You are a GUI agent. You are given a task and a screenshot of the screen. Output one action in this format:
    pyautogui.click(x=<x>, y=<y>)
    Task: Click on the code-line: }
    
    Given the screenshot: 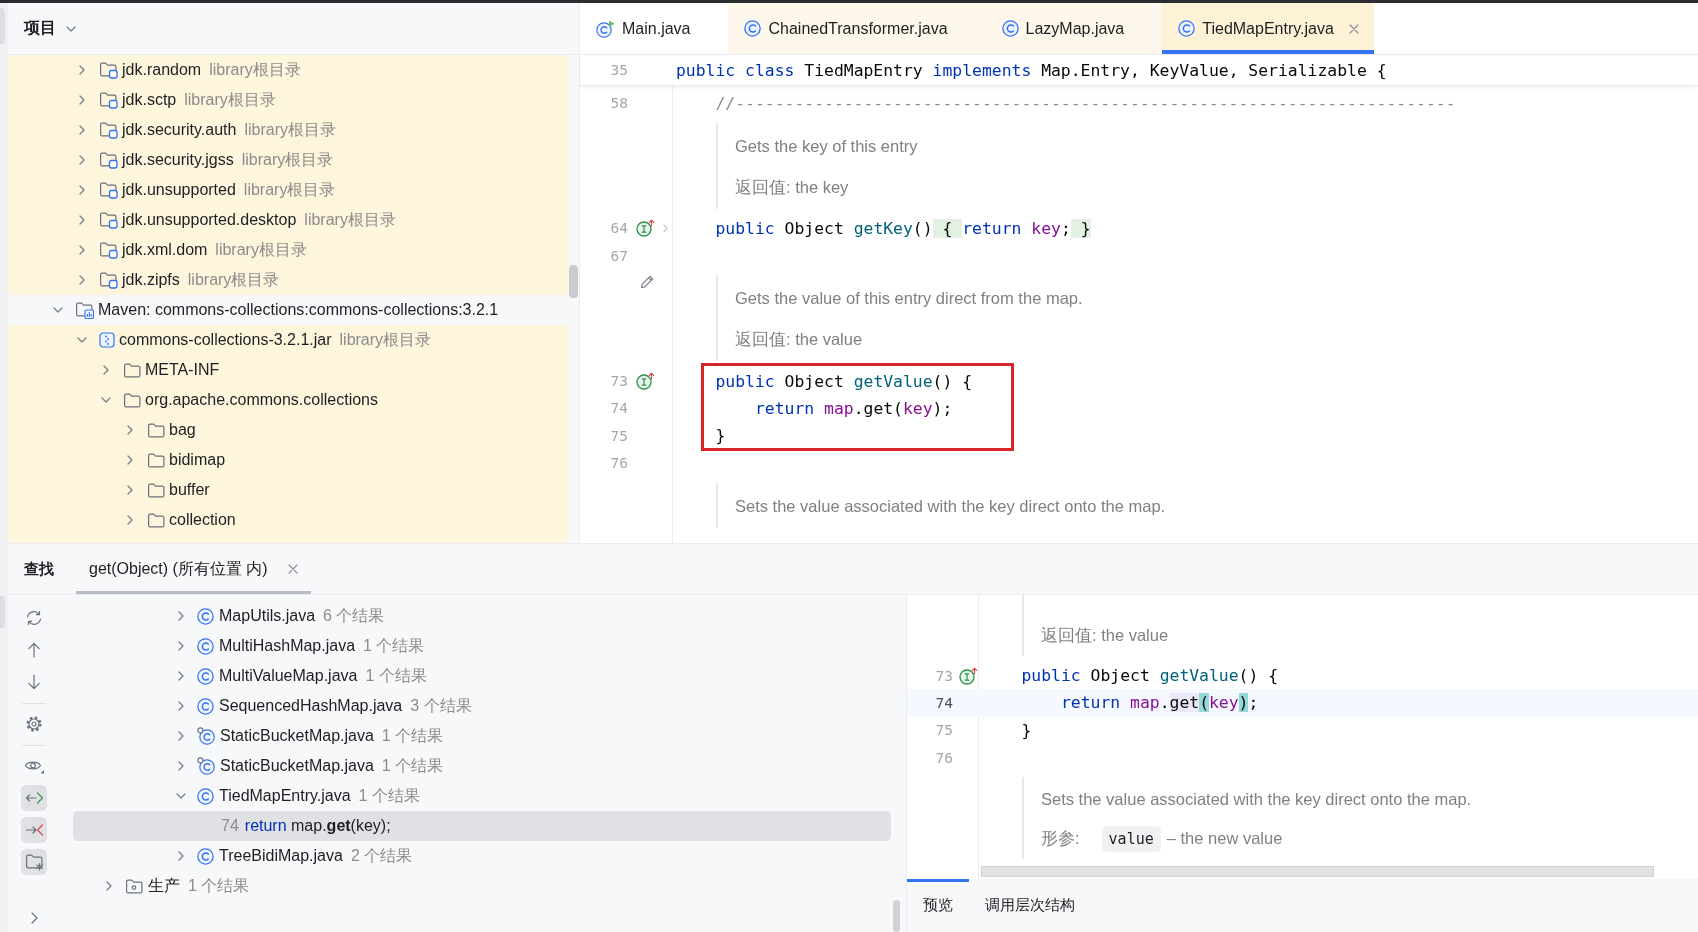 What is the action you would take?
    pyautogui.click(x=720, y=436)
    